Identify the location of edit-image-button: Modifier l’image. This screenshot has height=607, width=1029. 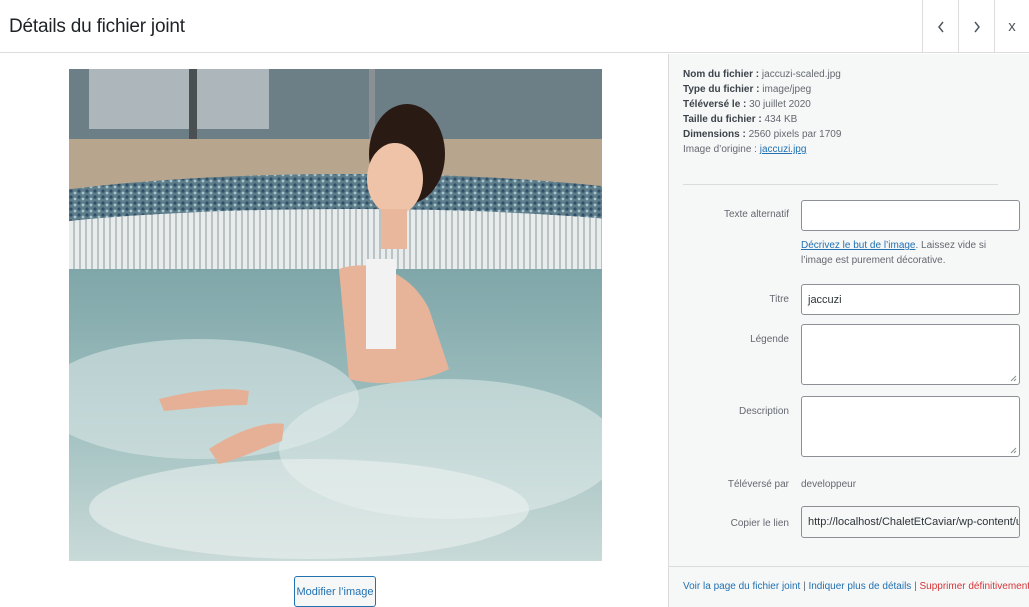
(335, 591).